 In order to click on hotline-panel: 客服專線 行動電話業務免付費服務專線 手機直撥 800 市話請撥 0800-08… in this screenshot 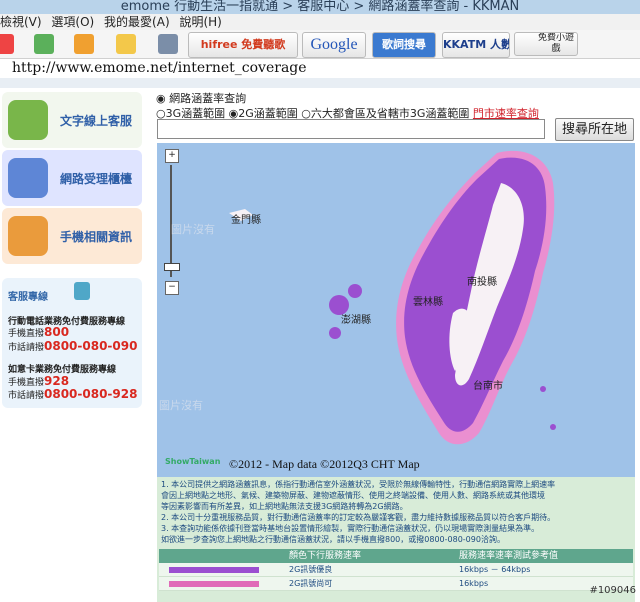, I will do `click(72, 343)`.